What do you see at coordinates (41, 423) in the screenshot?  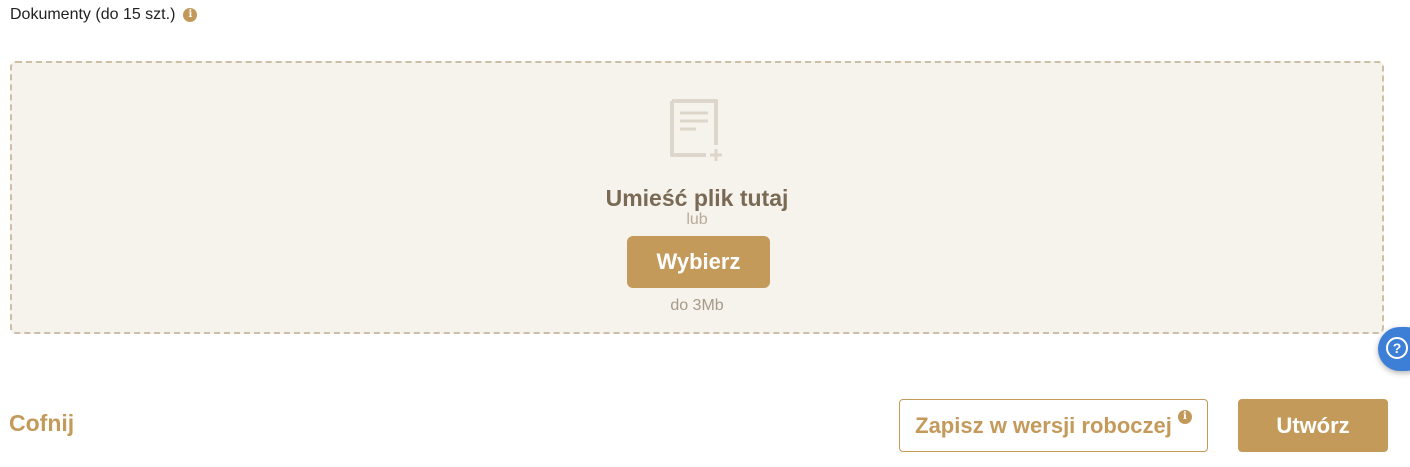 I see `back-link: Cofnij` at bounding box center [41, 423].